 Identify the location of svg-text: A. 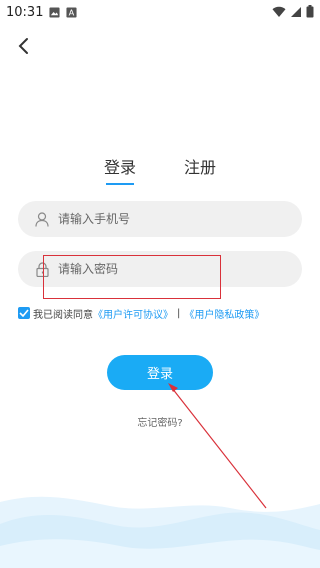
(72, 12).